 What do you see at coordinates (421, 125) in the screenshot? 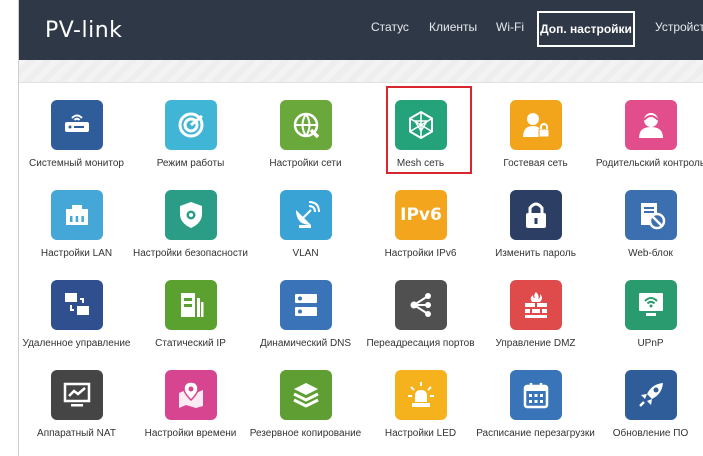
I see `mesh-network-icon` at bounding box center [421, 125].